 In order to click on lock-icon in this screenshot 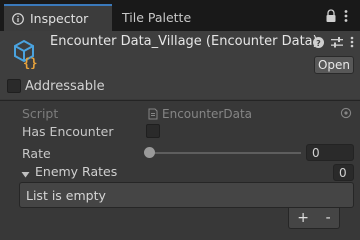, I will do `click(331, 16)`.